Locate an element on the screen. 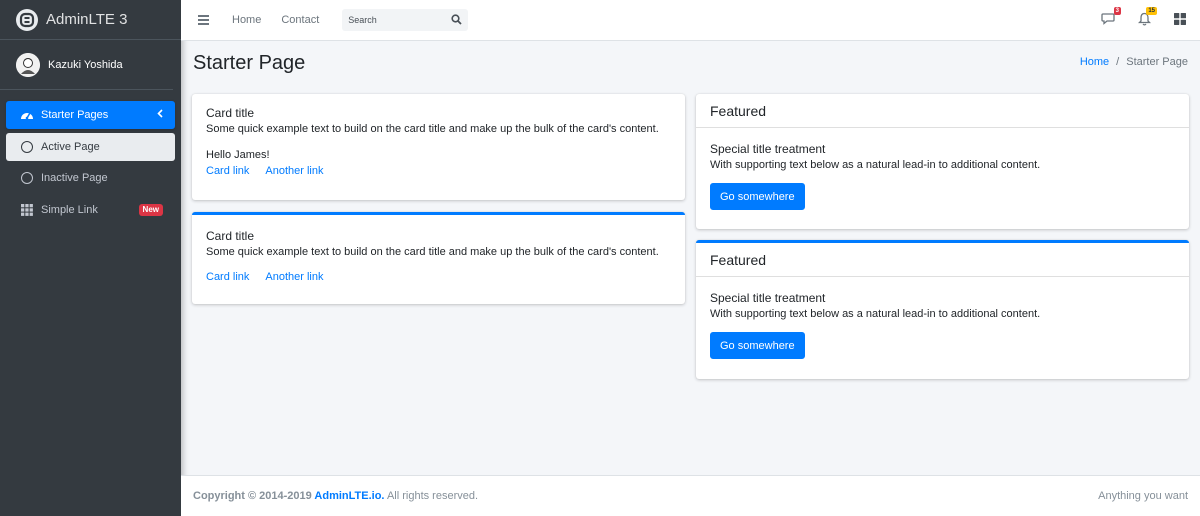  user-name: Kazuki Yoshida is located at coordinates (85, 64).